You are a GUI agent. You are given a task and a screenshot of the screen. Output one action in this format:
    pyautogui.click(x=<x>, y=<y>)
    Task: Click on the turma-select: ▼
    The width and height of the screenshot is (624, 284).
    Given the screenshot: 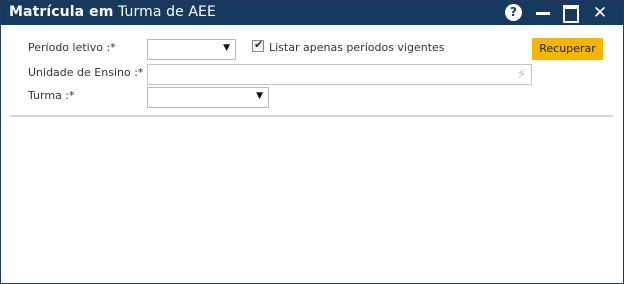 What is the action you would take?
    pyautogui.click(x=208, y=97)
    